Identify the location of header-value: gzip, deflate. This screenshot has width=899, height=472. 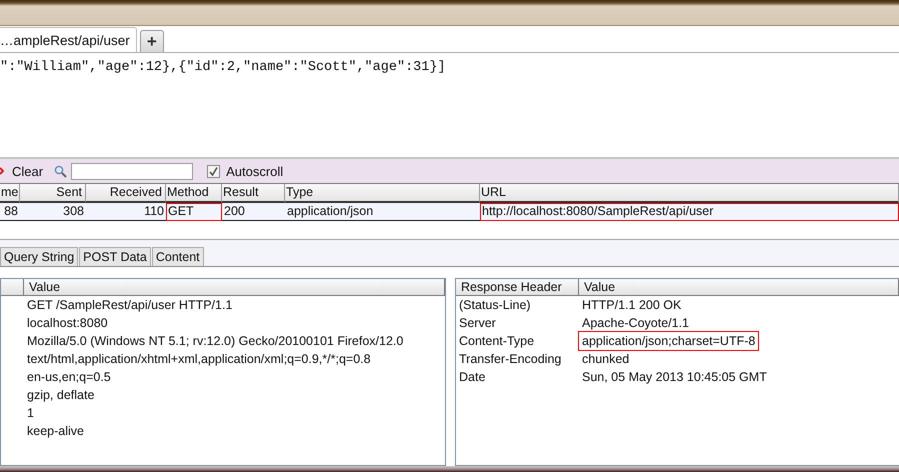
(61, 395).